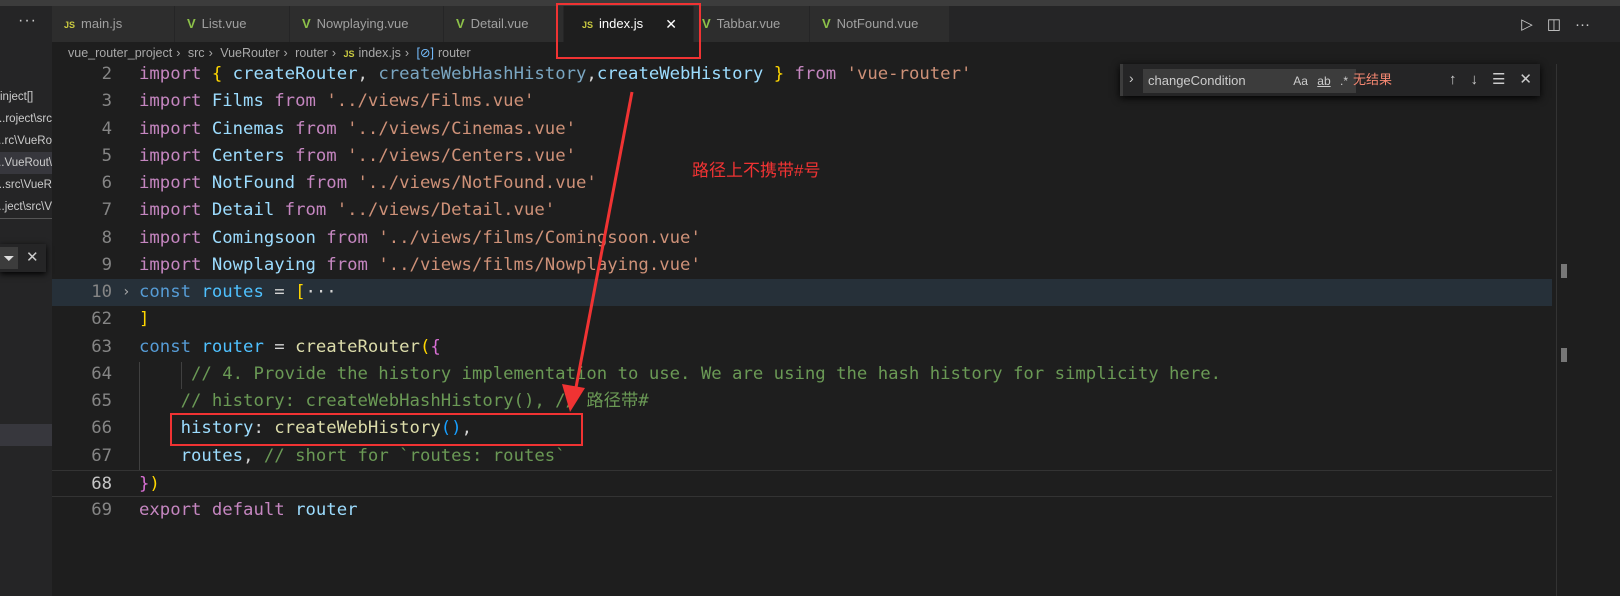 The width and height of the screenshot is (1620, 596). I want to click on arrow-line, so click(603, 245).